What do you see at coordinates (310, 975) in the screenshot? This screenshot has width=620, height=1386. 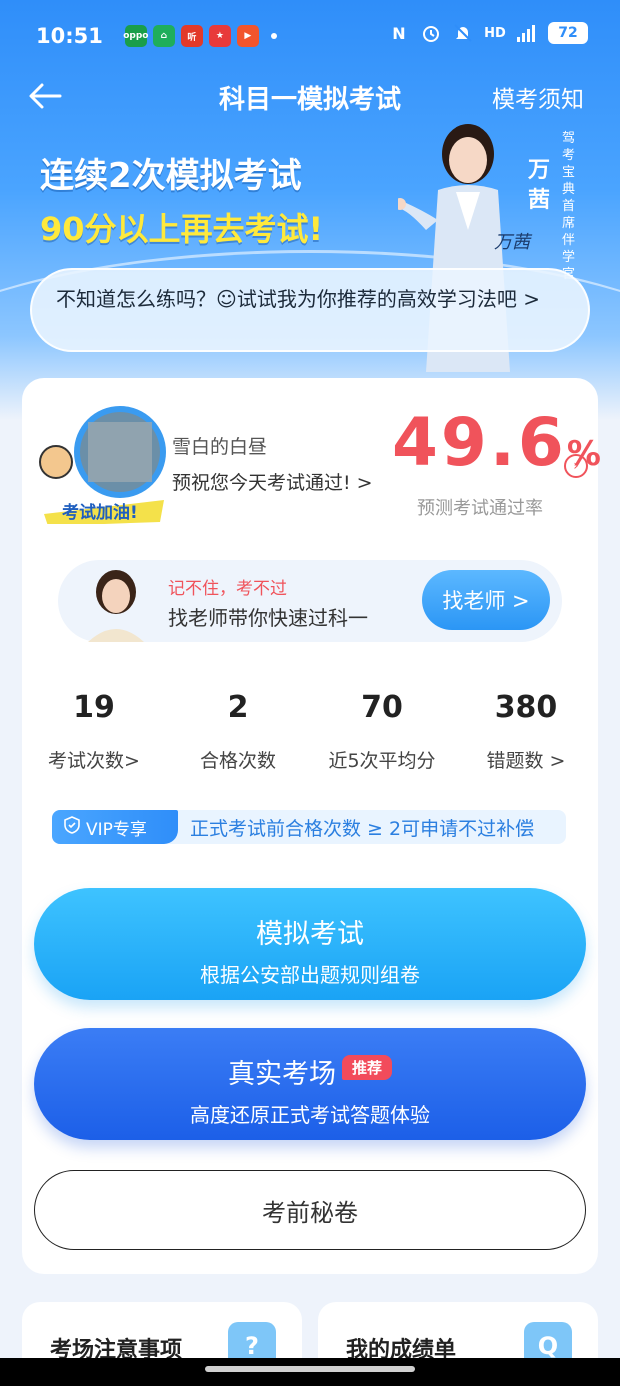 I see `mock-exam-subtitle: 根据公安部出题规则组卷` at bounding box center [310, 975].